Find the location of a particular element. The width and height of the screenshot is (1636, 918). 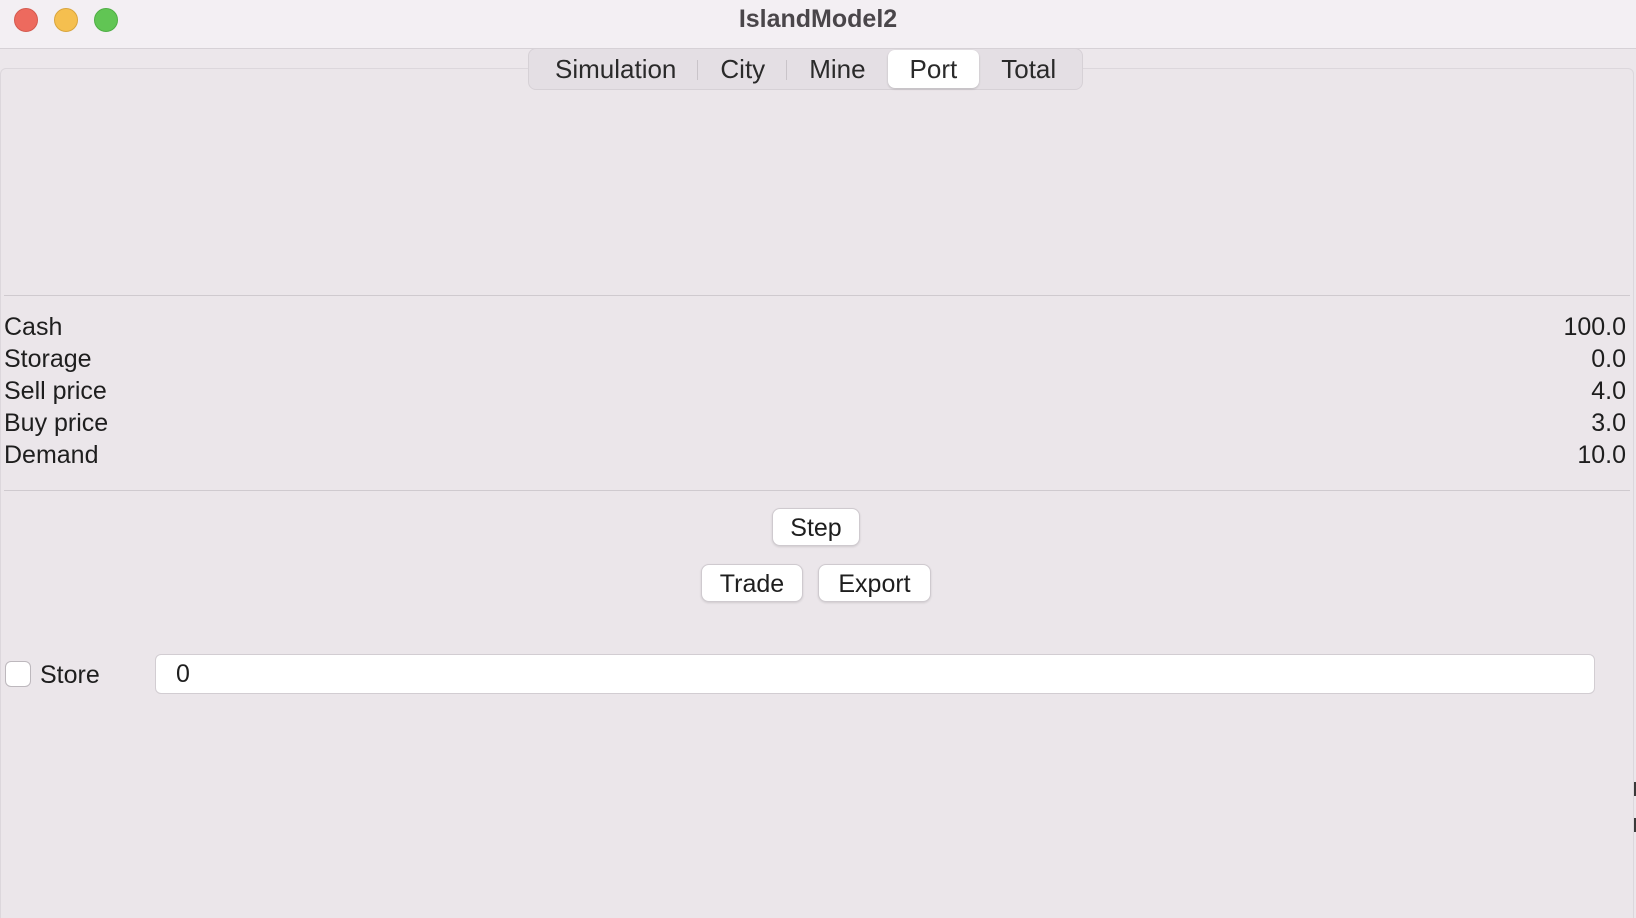

stat-label: Sell price is located at coordinates (55, 391).